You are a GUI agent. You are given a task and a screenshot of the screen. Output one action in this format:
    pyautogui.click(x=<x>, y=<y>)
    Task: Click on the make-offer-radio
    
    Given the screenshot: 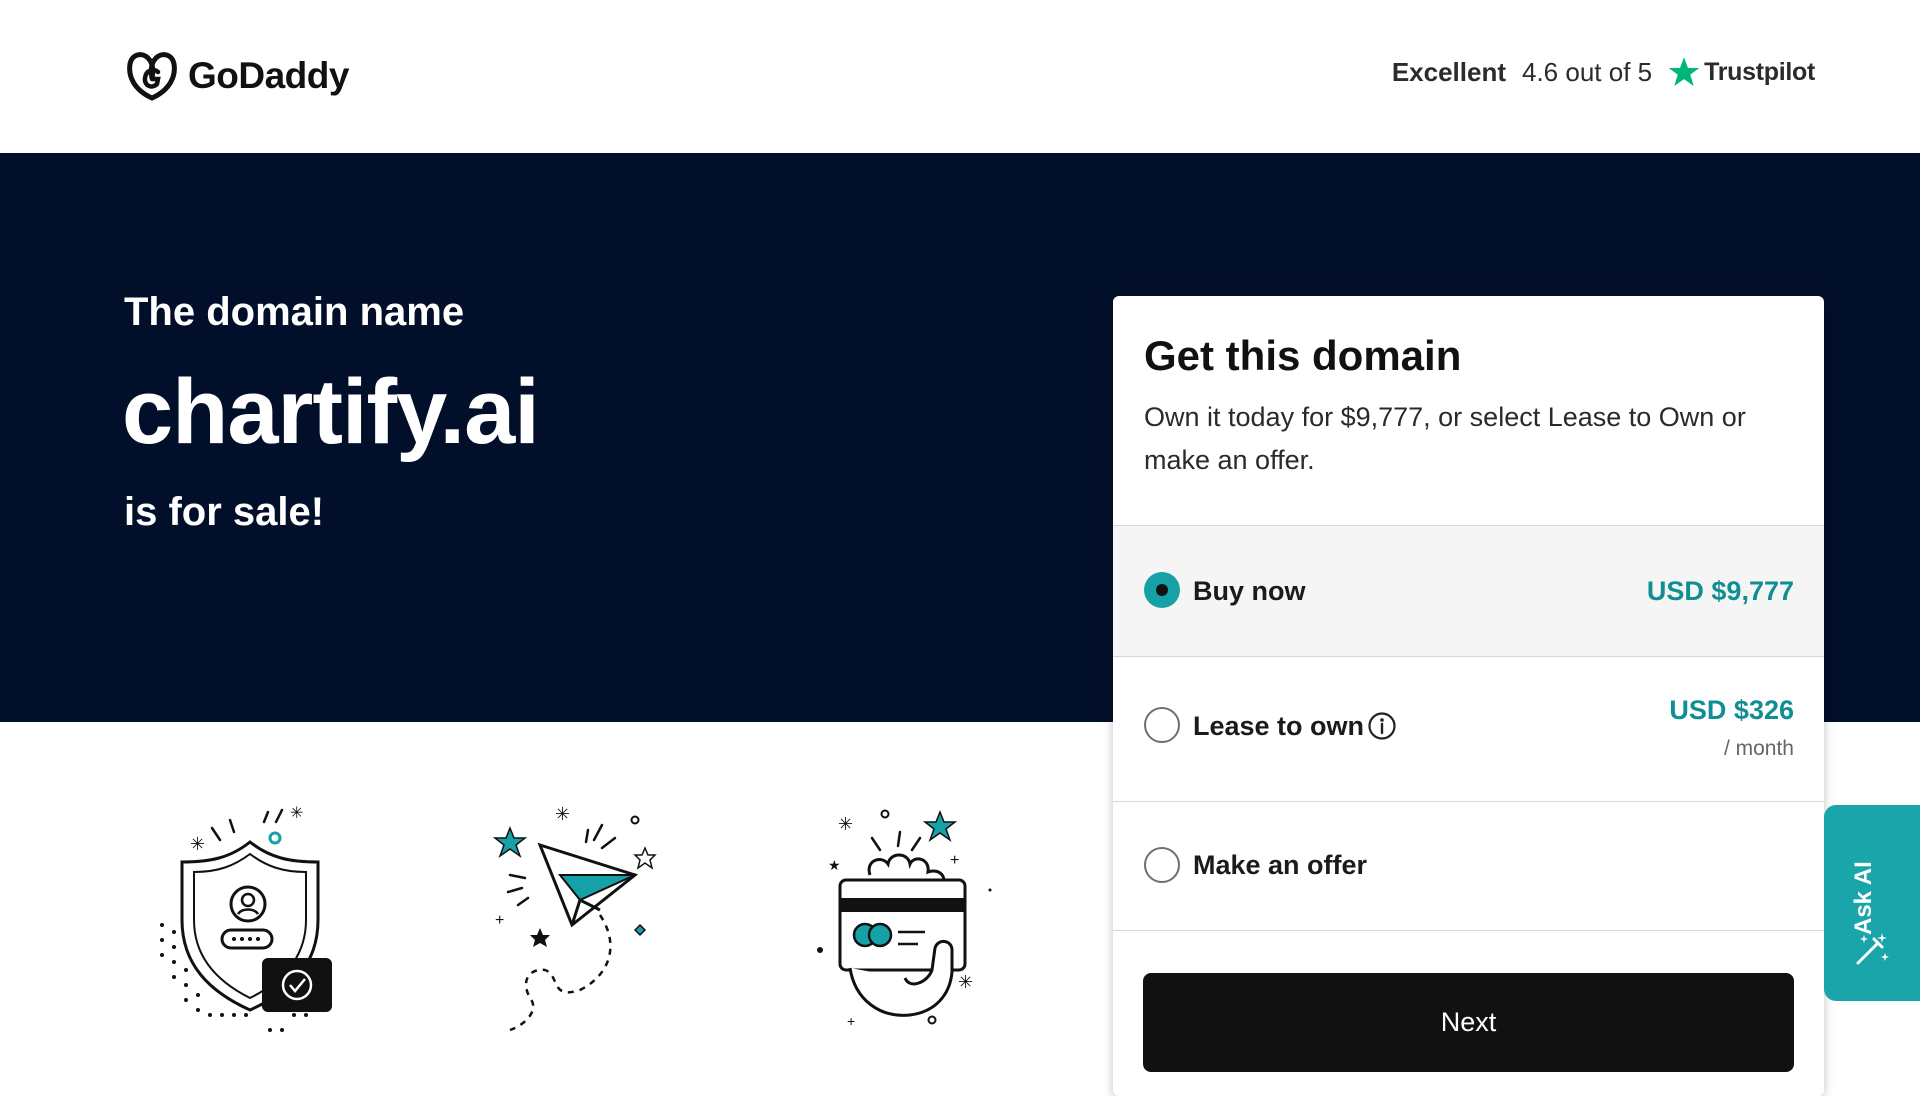 What is the action you would take?
    pyautogui.click(x=1162, y=865)
    